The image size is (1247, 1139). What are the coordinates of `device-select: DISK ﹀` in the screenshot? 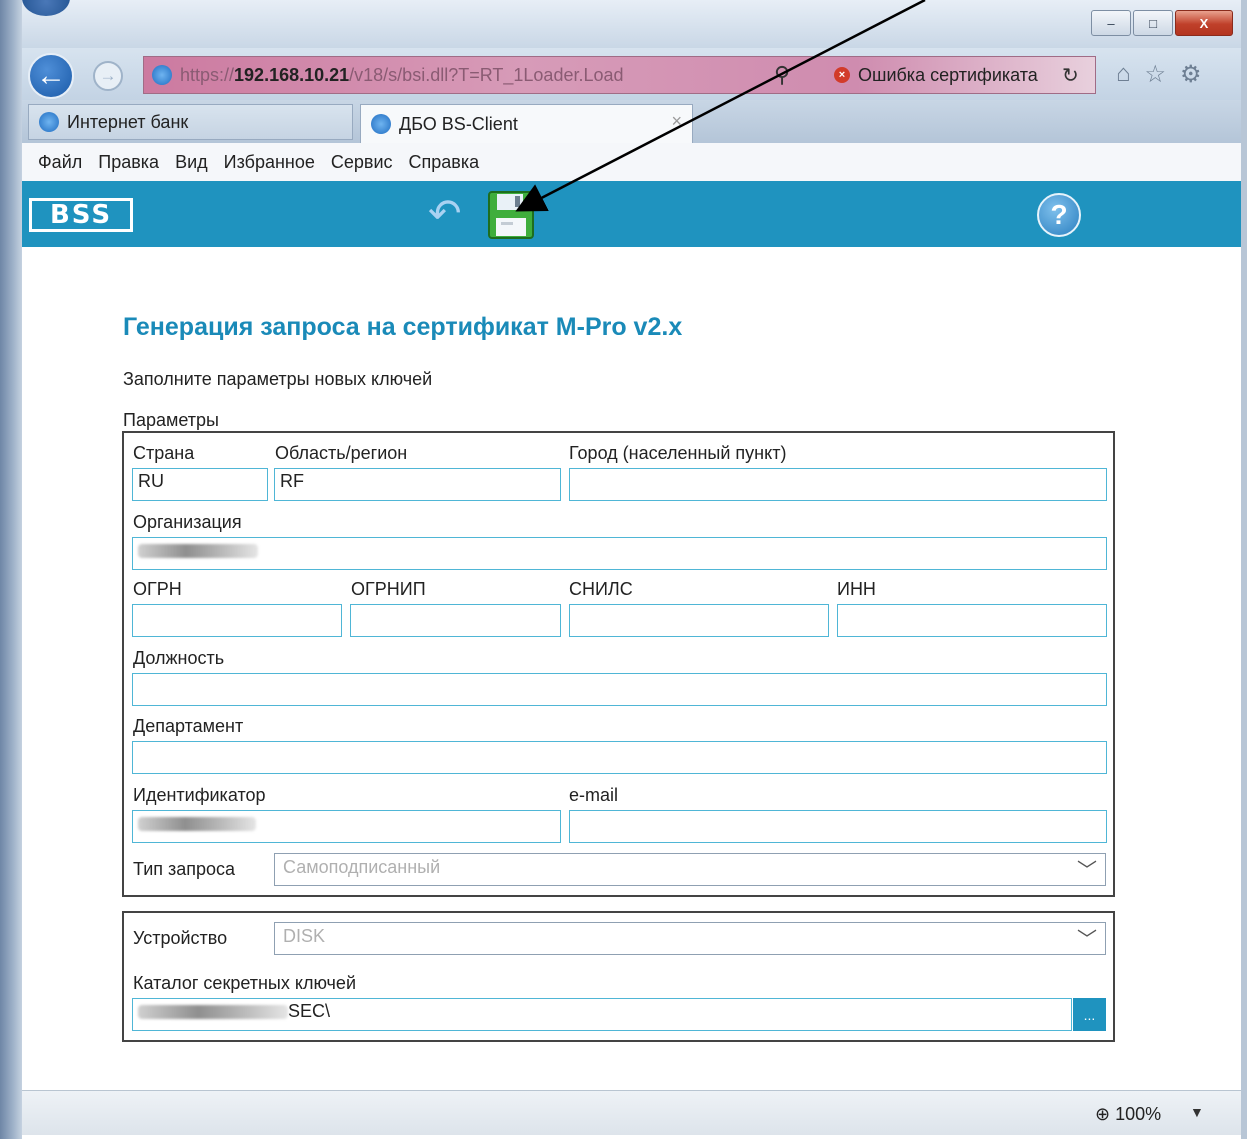 It's located at (690, 938).